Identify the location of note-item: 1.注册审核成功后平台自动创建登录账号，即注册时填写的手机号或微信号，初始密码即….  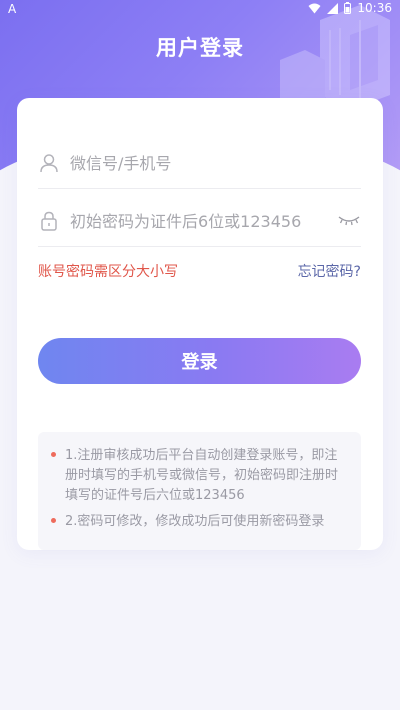
(202, 475).